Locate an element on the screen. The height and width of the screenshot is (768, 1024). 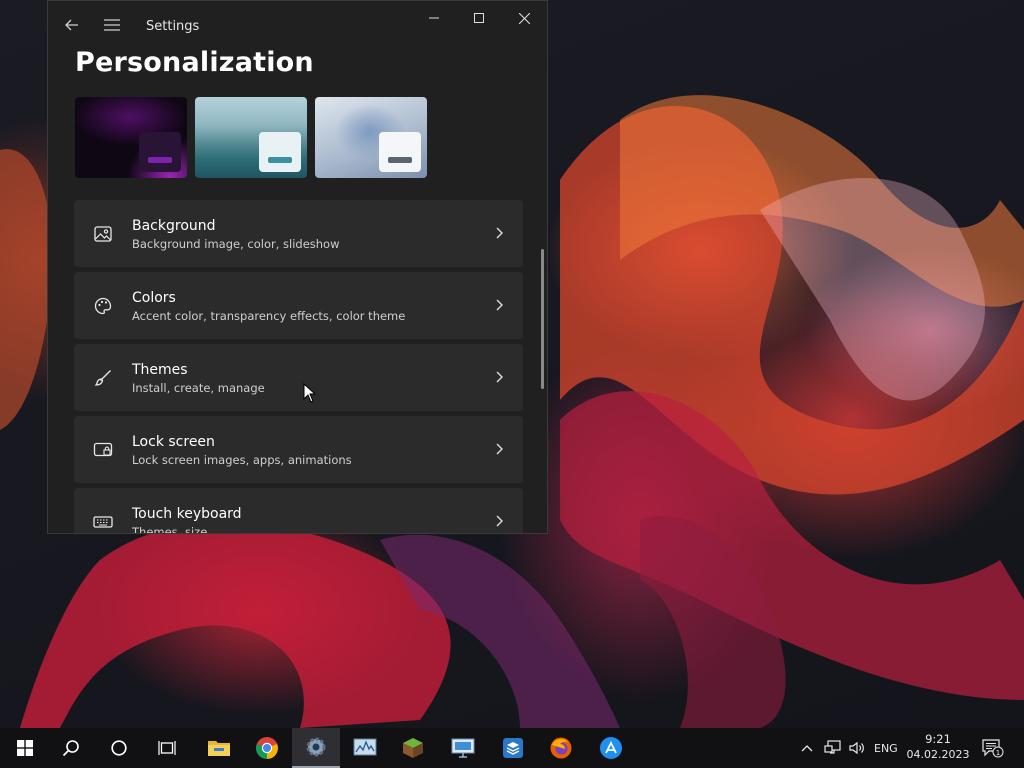
start-icon is located at coordinates (25, 748).